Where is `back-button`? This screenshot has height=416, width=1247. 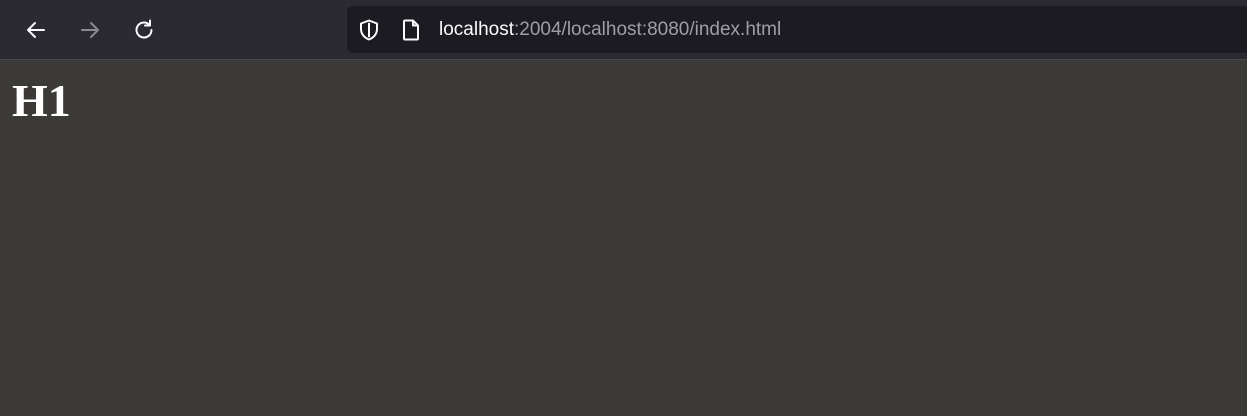 back-button is located at coordinates (36, 30).